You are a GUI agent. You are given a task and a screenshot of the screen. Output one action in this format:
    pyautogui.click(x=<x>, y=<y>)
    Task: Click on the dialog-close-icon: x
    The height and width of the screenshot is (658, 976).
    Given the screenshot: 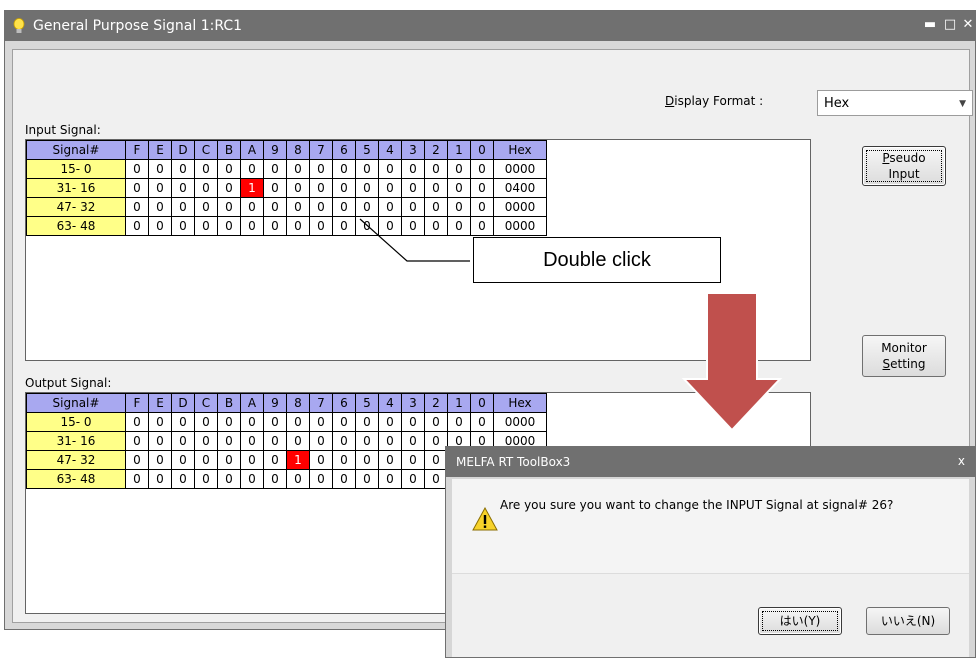 What is the action you would take?
    pyautogui.click(x=961, y=461)
    